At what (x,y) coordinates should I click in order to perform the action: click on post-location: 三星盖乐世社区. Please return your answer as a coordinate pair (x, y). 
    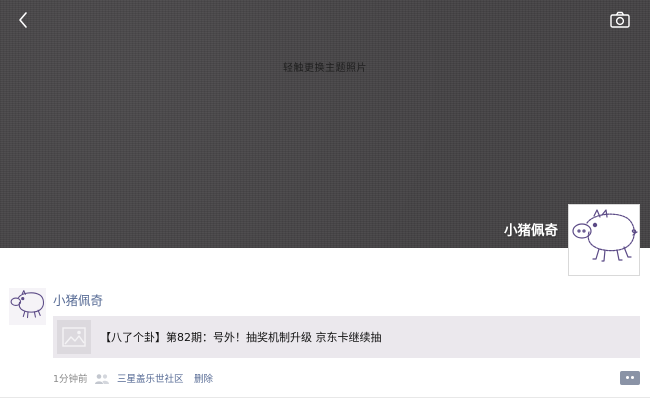
    Looking at the image, I should click on (150, 378).